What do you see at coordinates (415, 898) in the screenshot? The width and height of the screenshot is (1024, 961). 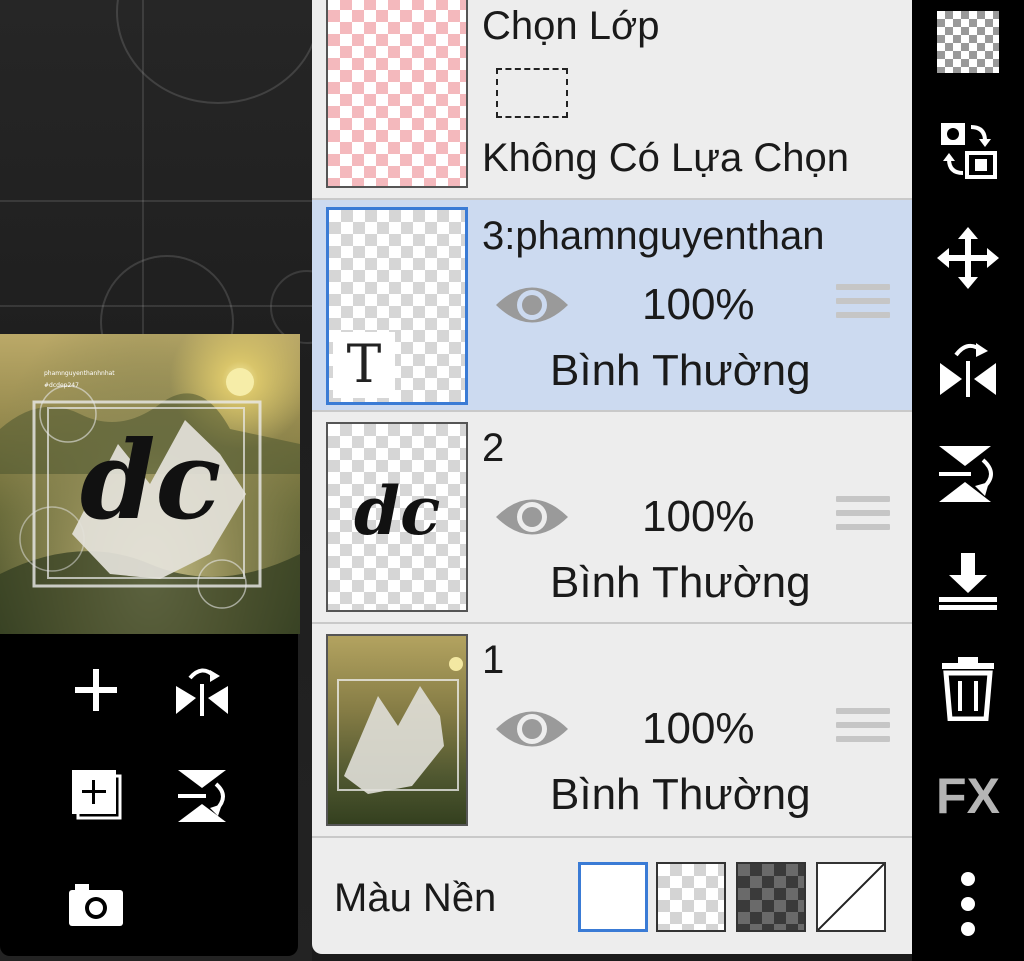 I see `background-label: Màu Nền` at bounding box center [415, 898].